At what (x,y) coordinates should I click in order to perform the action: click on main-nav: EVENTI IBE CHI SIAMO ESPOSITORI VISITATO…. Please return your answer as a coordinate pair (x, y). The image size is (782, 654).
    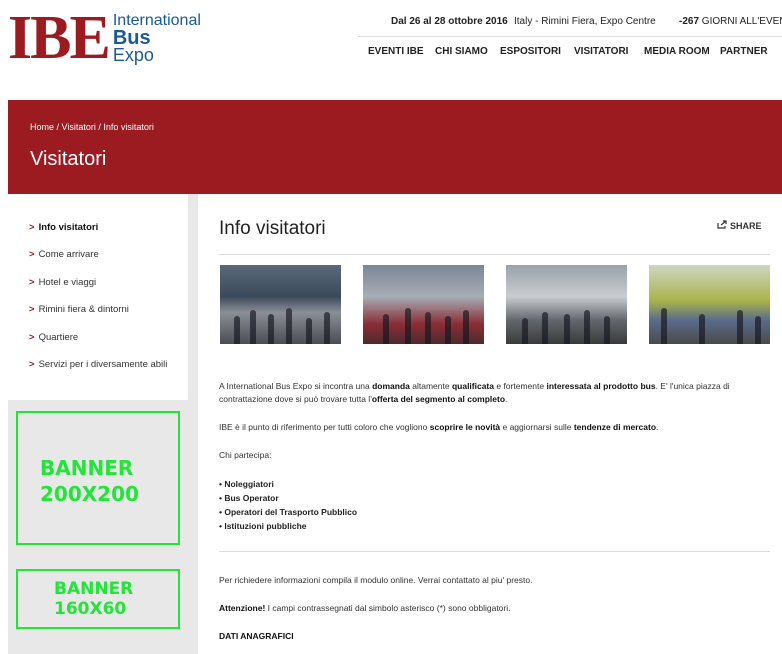
    Looking at the image, I should click on (570, 51).